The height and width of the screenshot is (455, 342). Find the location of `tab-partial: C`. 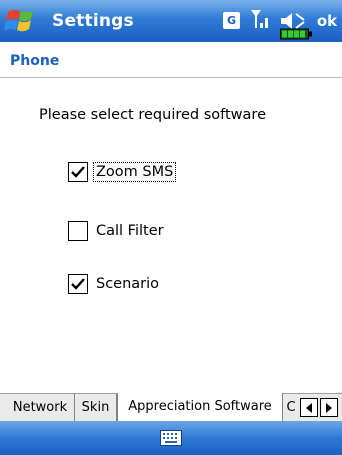

tab-partial: C is located at coordinates (291, 408).